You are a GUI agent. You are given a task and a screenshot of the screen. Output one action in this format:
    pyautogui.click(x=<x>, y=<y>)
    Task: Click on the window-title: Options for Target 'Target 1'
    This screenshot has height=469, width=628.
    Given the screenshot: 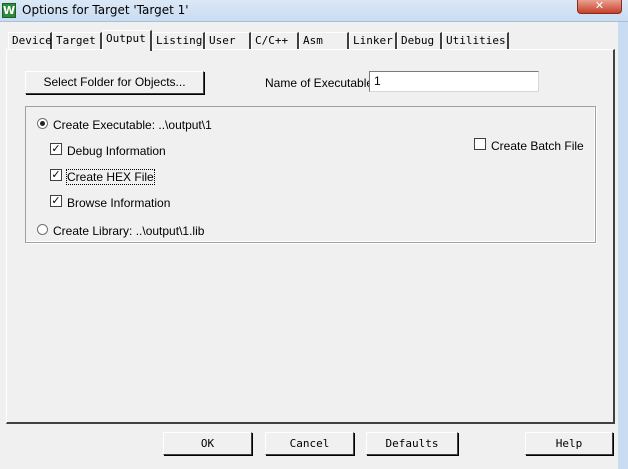 What is the action you would take?
    pyautogui.click(x=105, y=10)
    